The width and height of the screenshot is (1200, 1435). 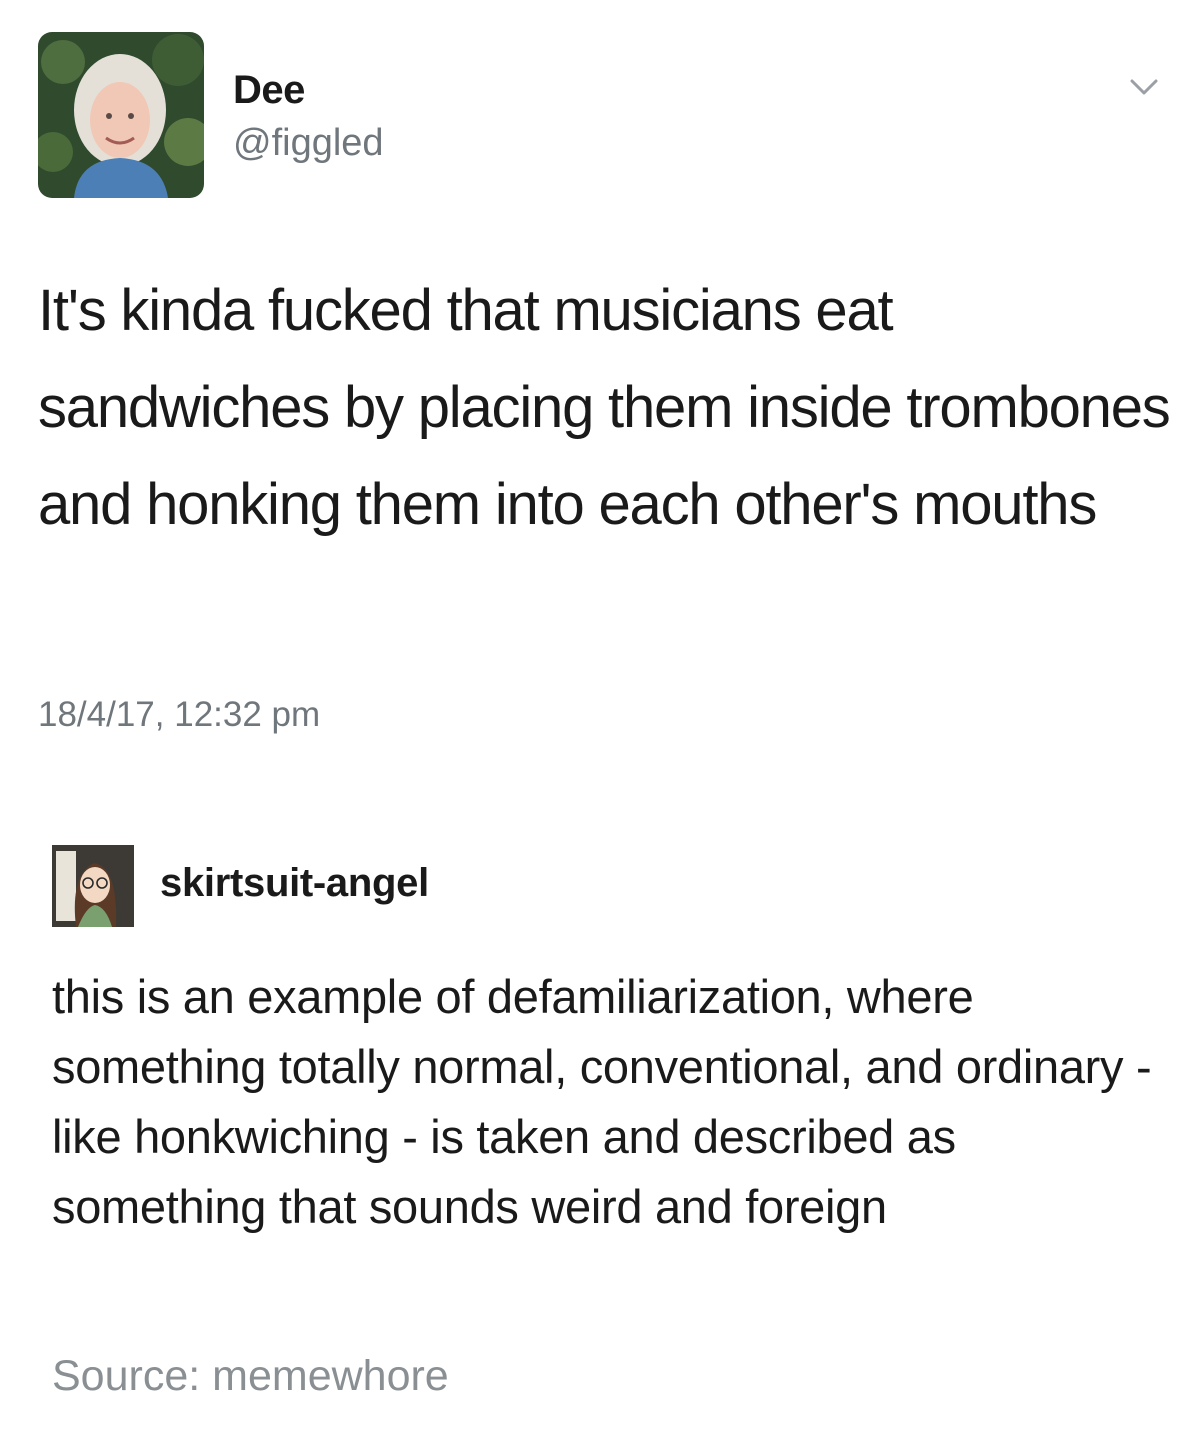 I want to click on display-name: Dee, so click(x=269, y=90).